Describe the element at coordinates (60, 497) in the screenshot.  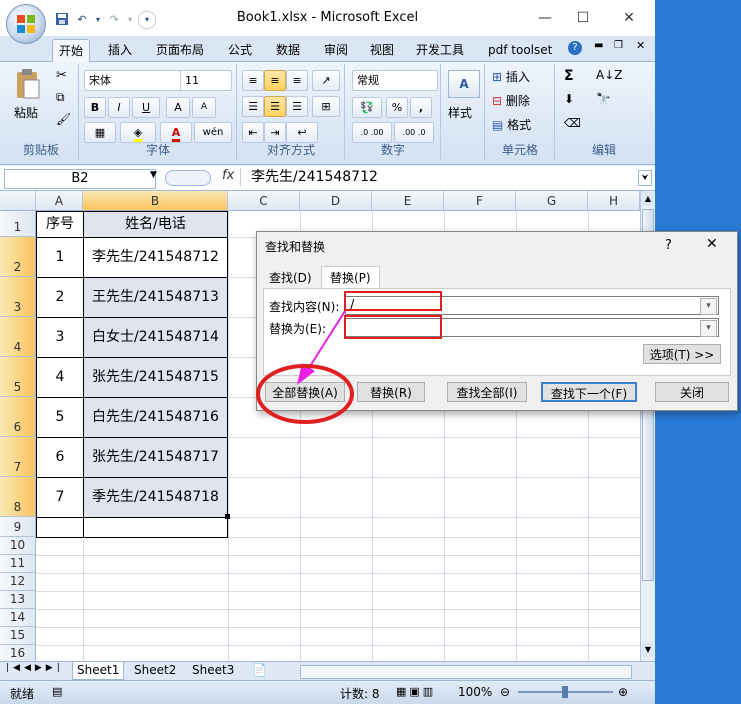
I see `cell-A8: 7` at that location.